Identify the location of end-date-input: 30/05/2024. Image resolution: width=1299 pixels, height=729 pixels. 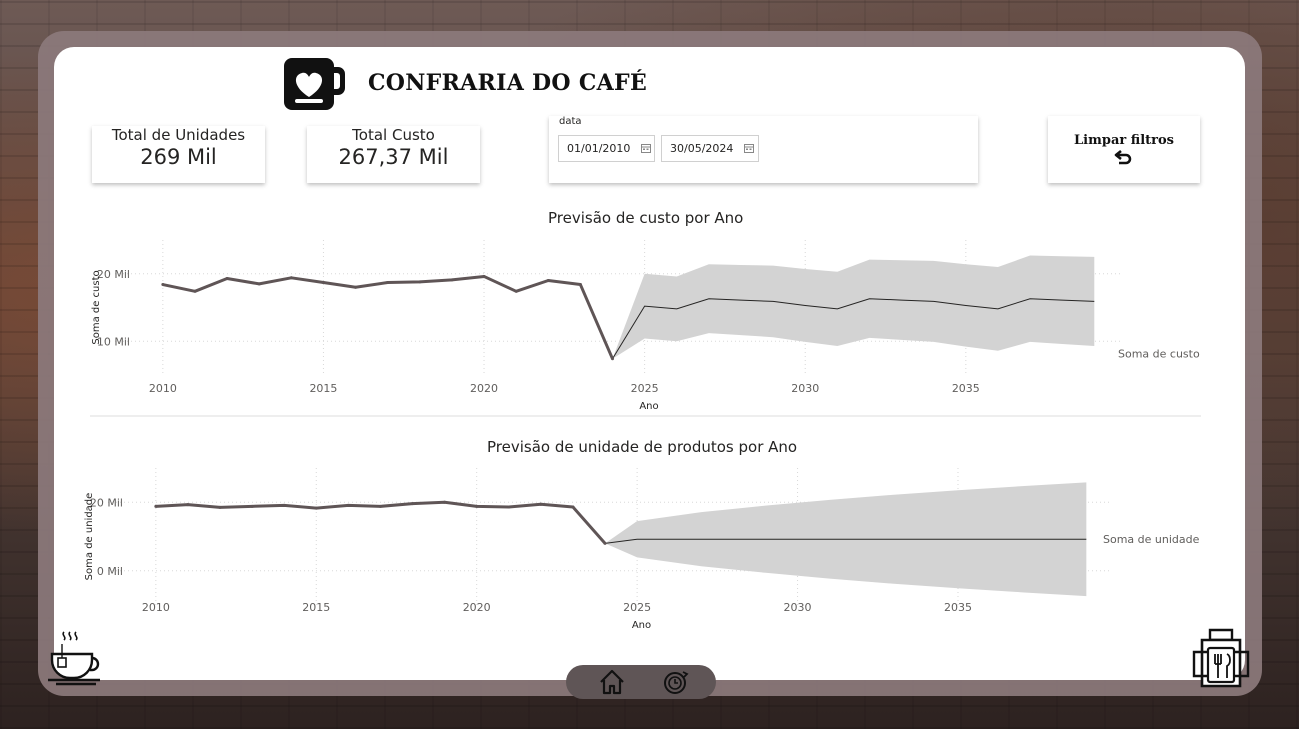
(710, 148).